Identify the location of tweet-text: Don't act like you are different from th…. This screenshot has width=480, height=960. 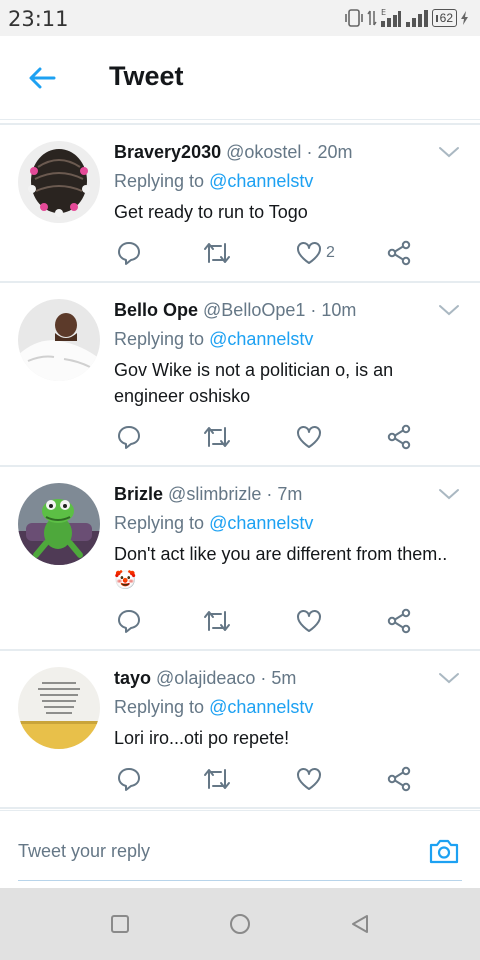
(281, 567).